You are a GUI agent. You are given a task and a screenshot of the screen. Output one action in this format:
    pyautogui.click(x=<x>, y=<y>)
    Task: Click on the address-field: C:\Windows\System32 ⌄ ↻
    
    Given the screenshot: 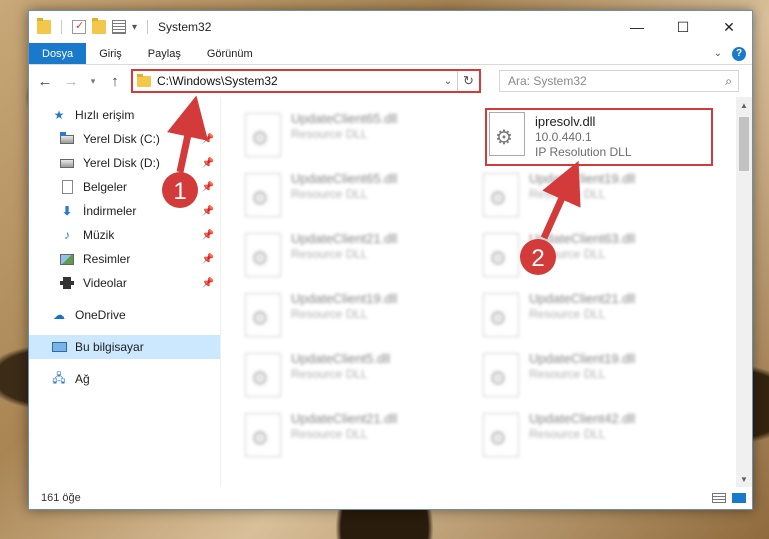 What is the action you would take?
    pyautogui.click(x=306, y=81)
    